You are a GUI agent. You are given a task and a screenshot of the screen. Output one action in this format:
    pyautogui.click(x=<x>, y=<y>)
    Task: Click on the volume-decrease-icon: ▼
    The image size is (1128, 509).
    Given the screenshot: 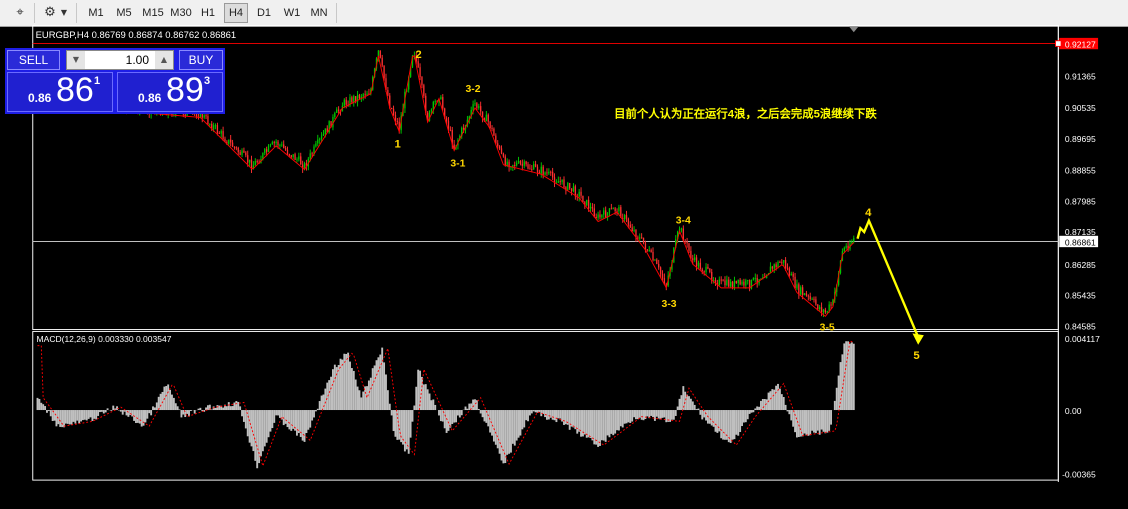 What is the action you would take?
    pyautogui.click(x=76, y=60)
    